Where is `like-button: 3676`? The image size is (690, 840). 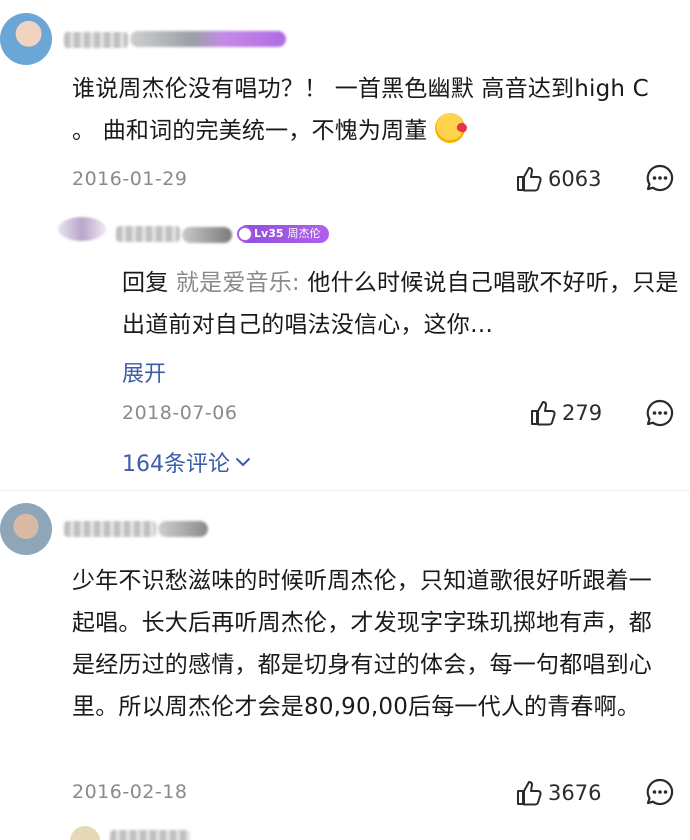
like-button: 3676 is located at coordinates (557, 793).